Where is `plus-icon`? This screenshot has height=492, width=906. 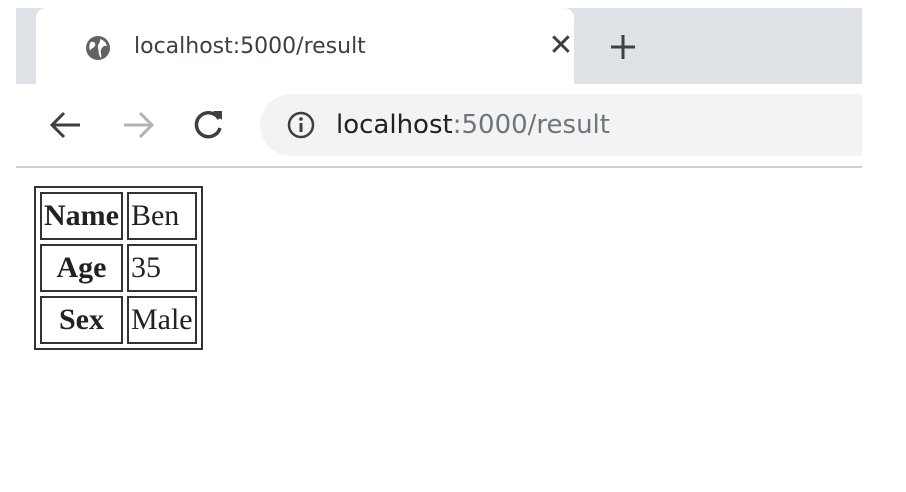
plus-icon is located at coordinates (623, 47).